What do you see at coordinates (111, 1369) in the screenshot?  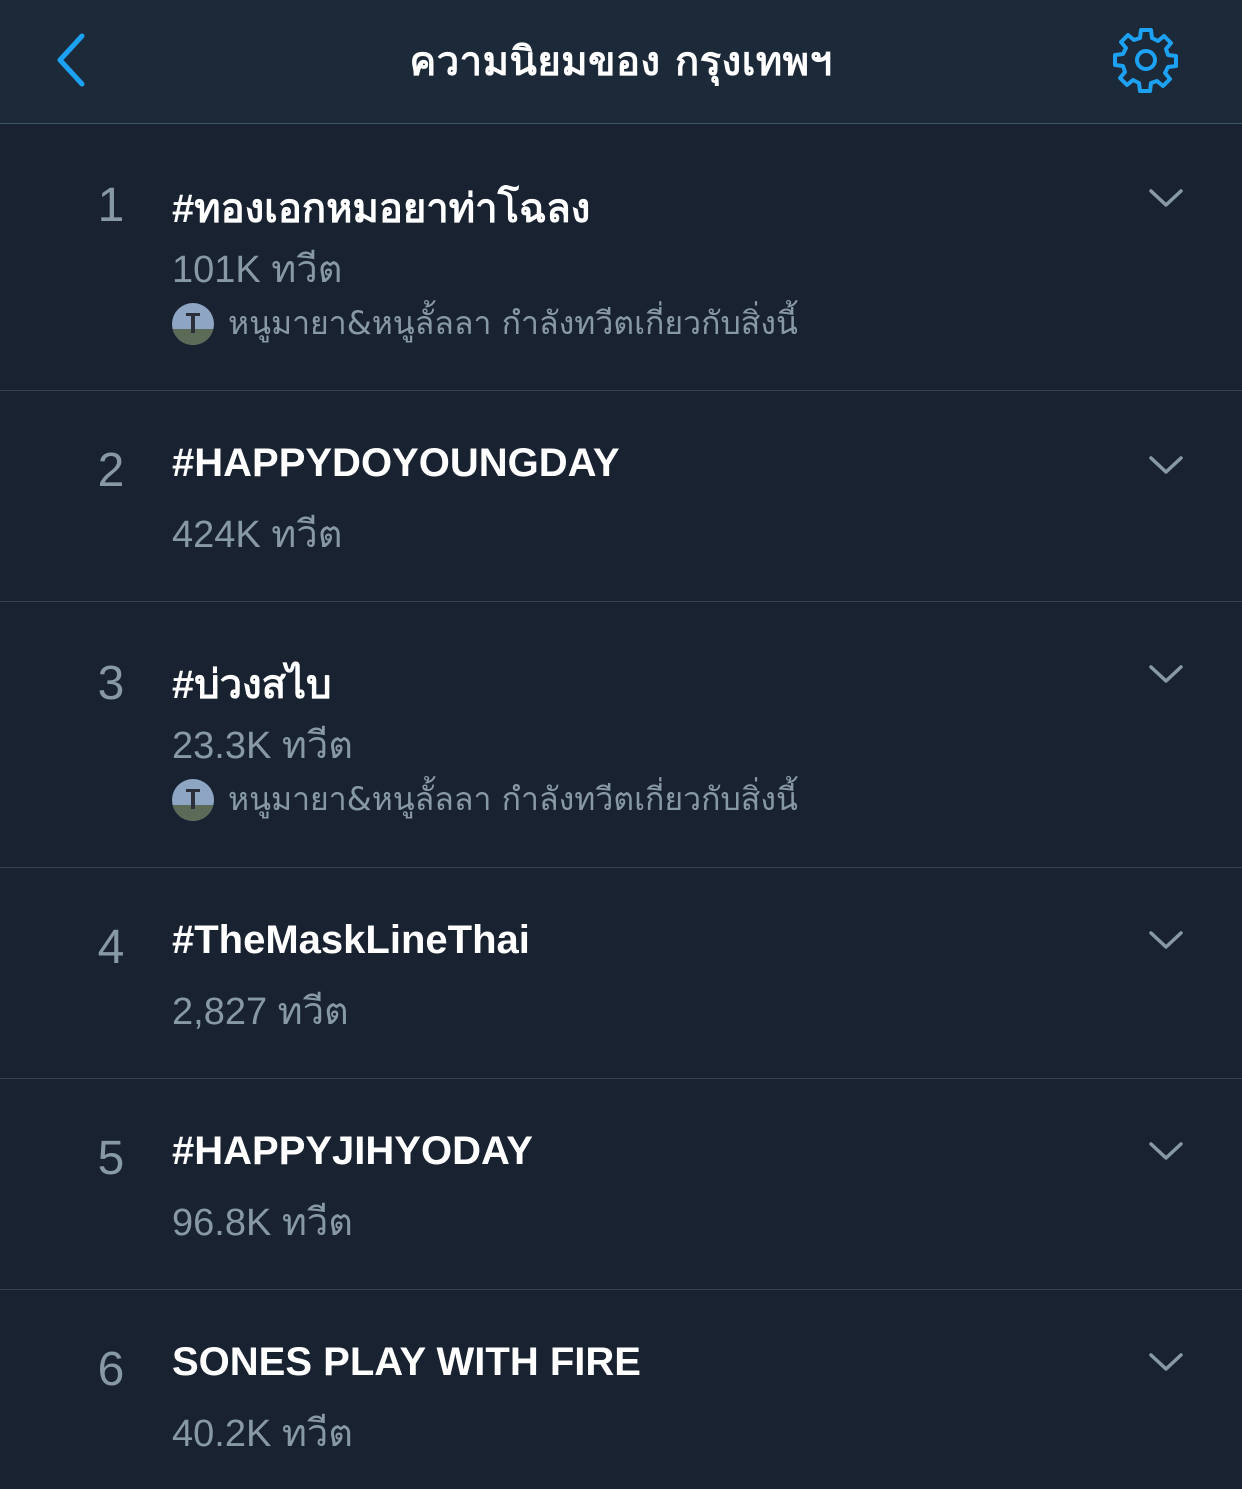 I see `trend-rank: 6` at bounding box center [111, 1369].